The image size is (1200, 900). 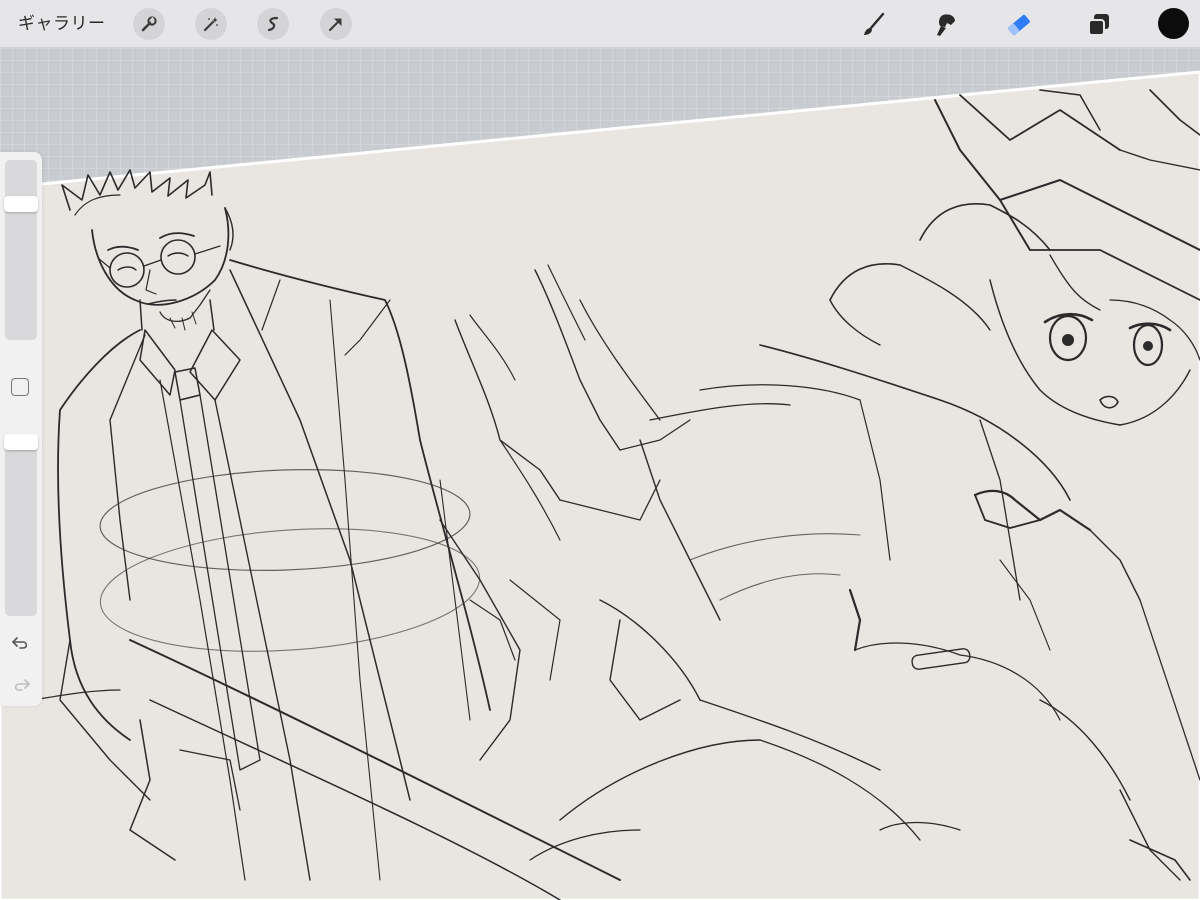 I want to click on actions-button, so click(x=149, y=24).